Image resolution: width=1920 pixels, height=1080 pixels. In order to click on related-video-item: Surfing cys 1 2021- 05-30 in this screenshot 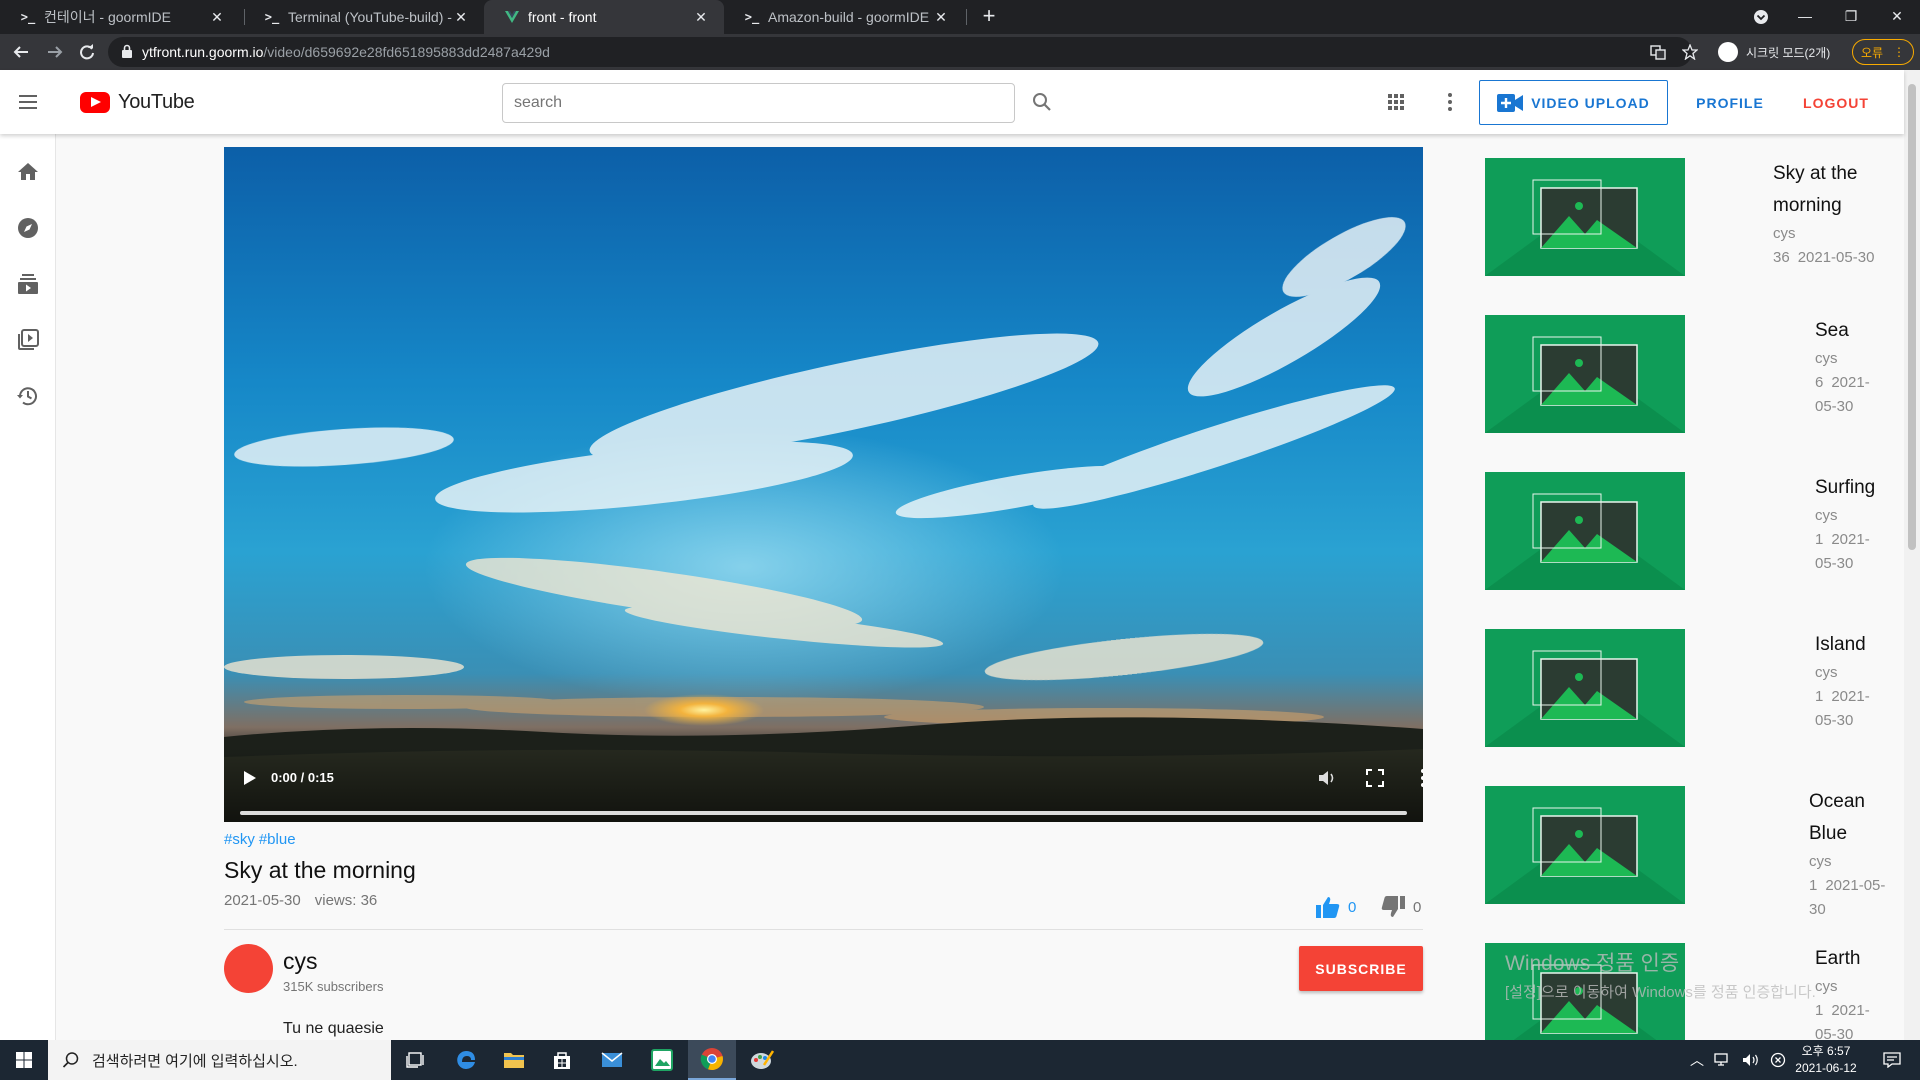, I will do `click(1694, 550)`.